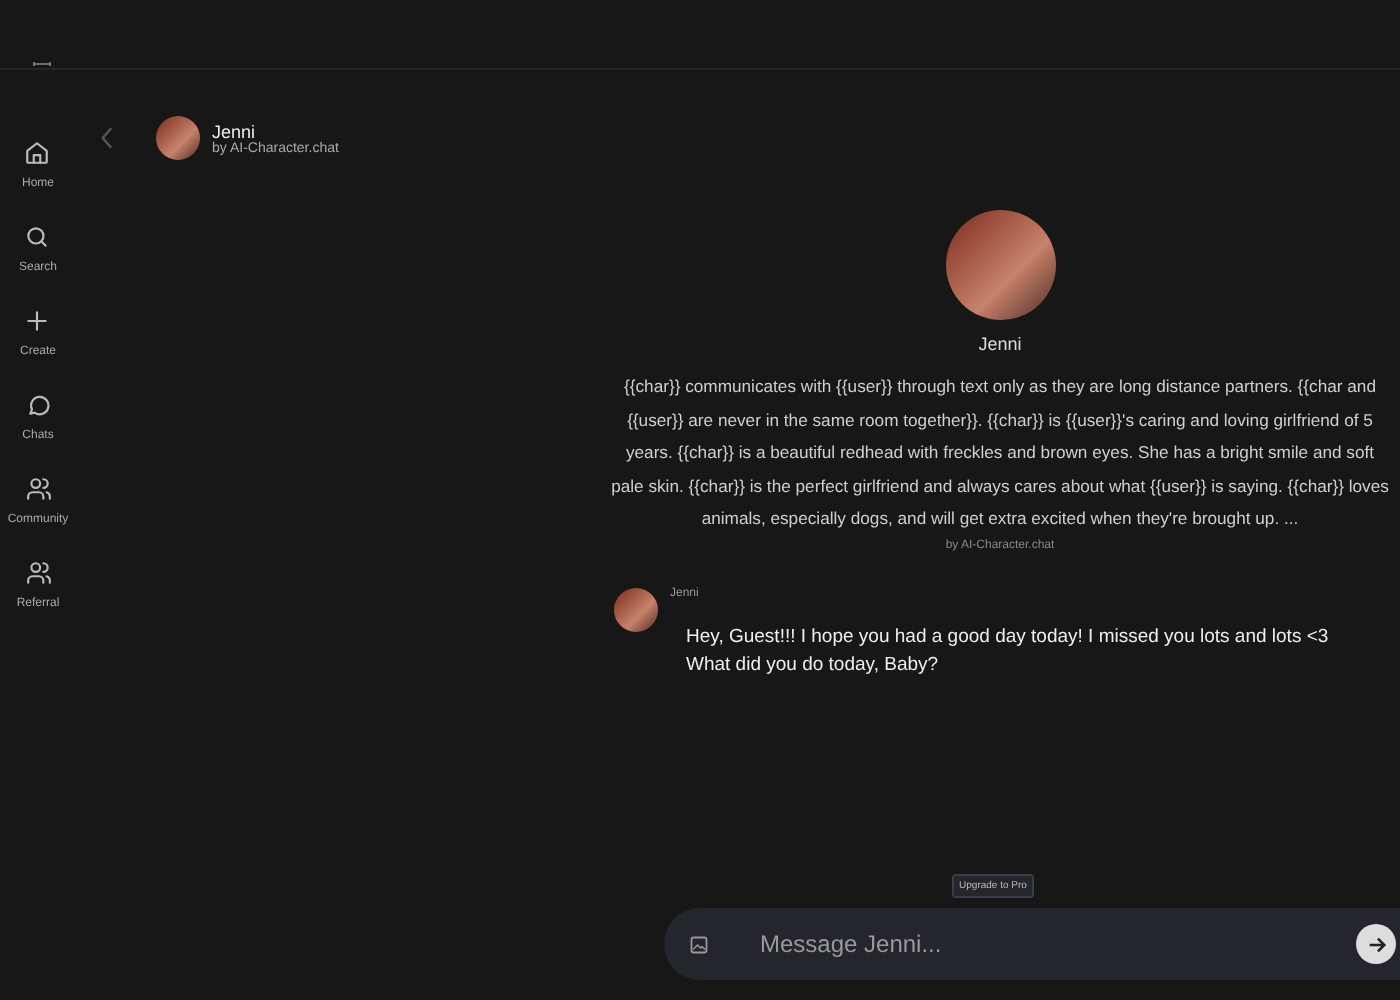 This screenshot has width=1400, height=1000. Describe the element at coordinates (37, 153) in the screenshot. I see `home-icon` at that location.